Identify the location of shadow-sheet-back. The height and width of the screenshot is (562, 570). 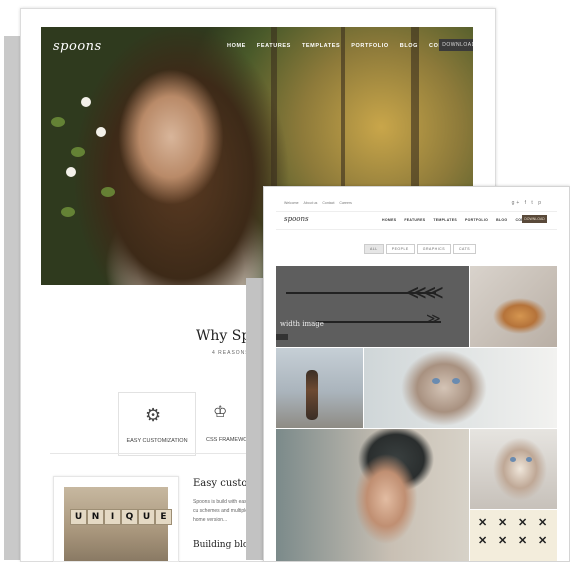
(12, 298).